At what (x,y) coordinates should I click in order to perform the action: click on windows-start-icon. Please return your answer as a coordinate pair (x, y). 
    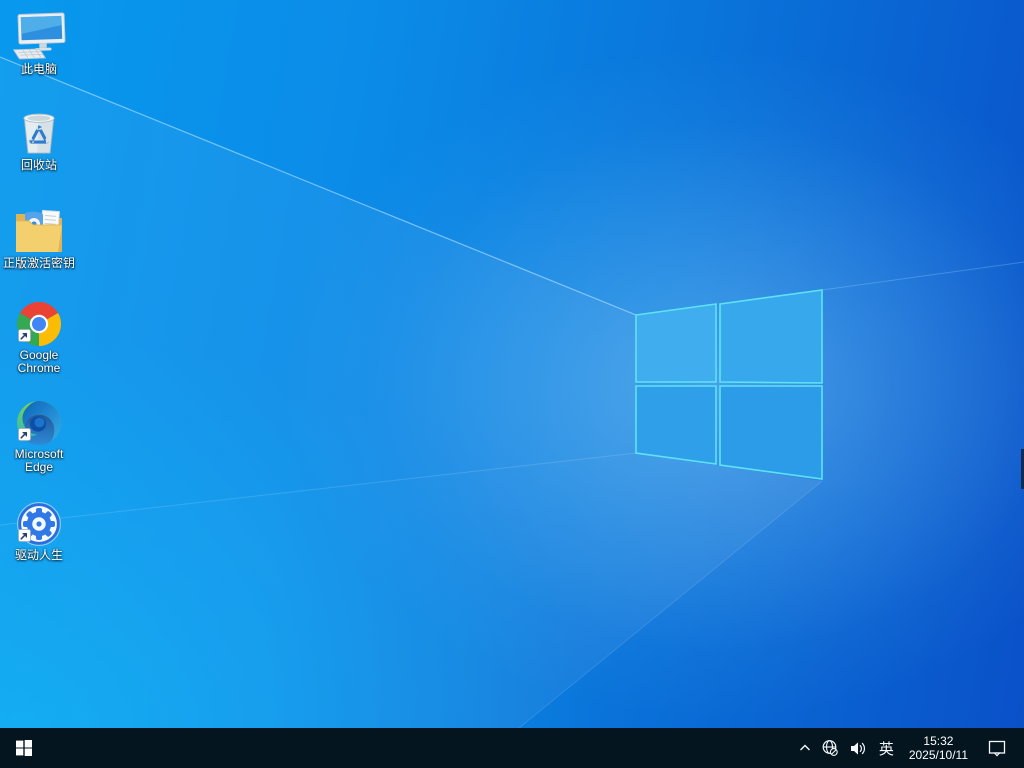
    Looking at the image, I should click on (24, 748).